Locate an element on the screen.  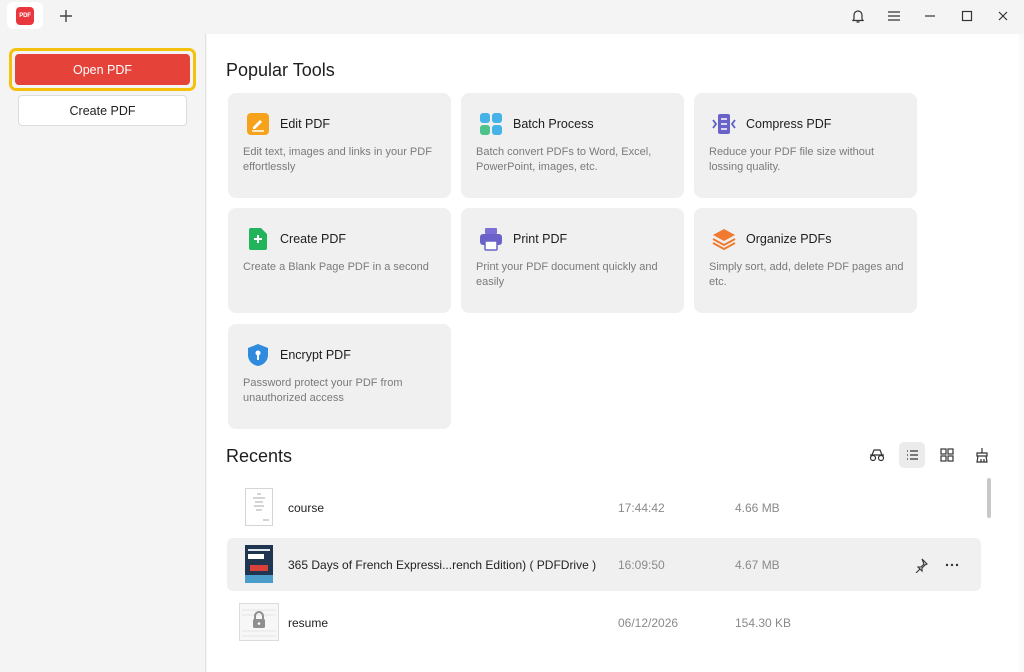
hamburger-icon is located at coordinates (894, 16).